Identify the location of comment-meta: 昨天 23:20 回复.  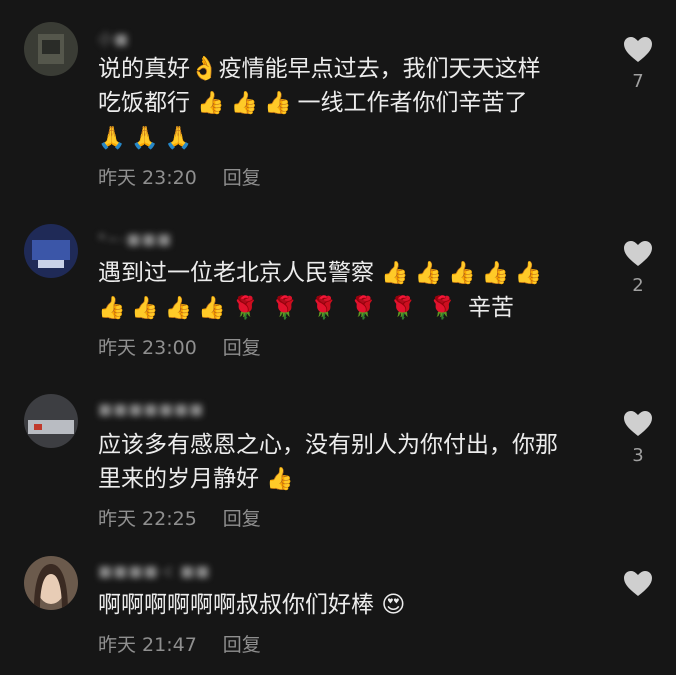
(179, 176).